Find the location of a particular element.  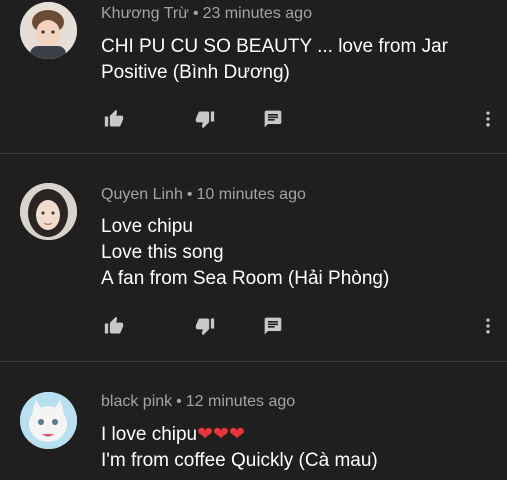

timestamp: 12 minutes ago is located at coordinates (240, 401).